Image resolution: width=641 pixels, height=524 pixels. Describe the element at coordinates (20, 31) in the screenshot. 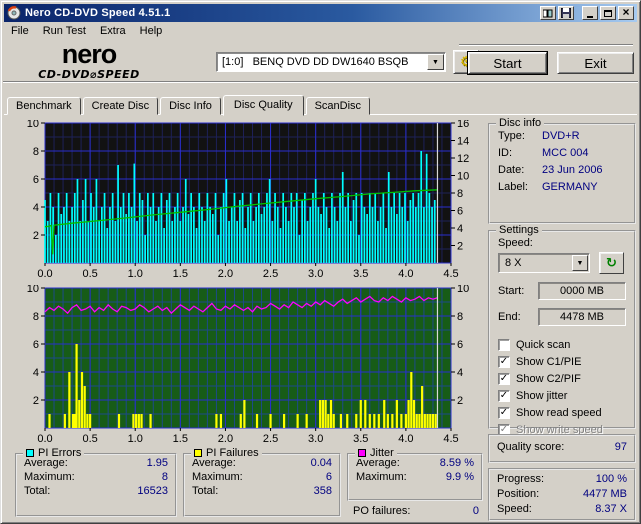

I see `menu-file: File` at that location.